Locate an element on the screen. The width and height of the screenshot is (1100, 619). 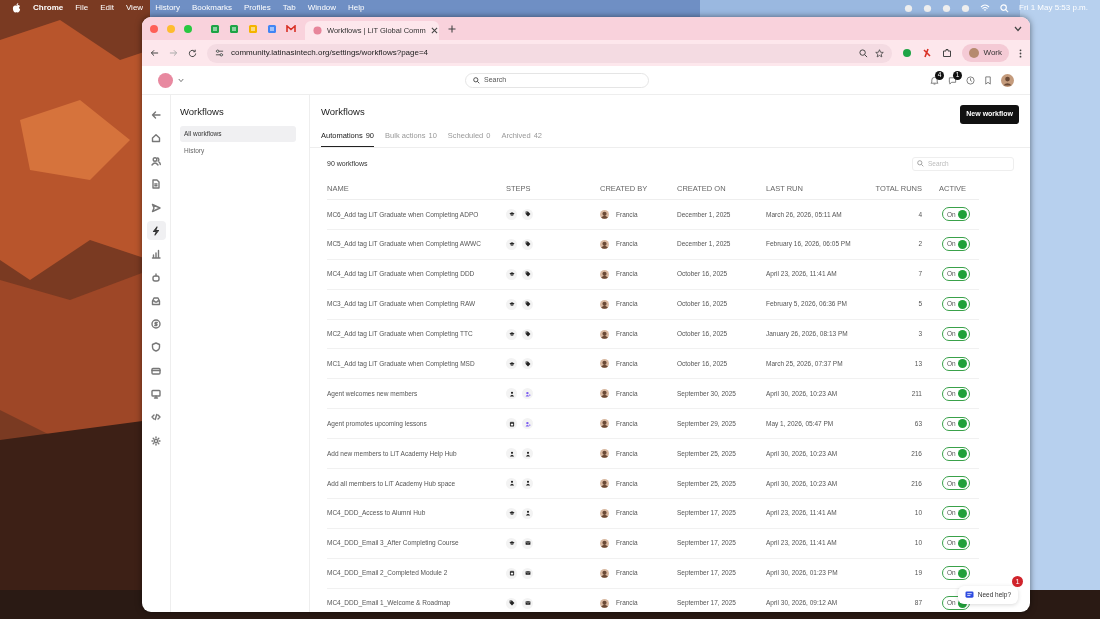
community-logo is located at coordinates (165, 80).